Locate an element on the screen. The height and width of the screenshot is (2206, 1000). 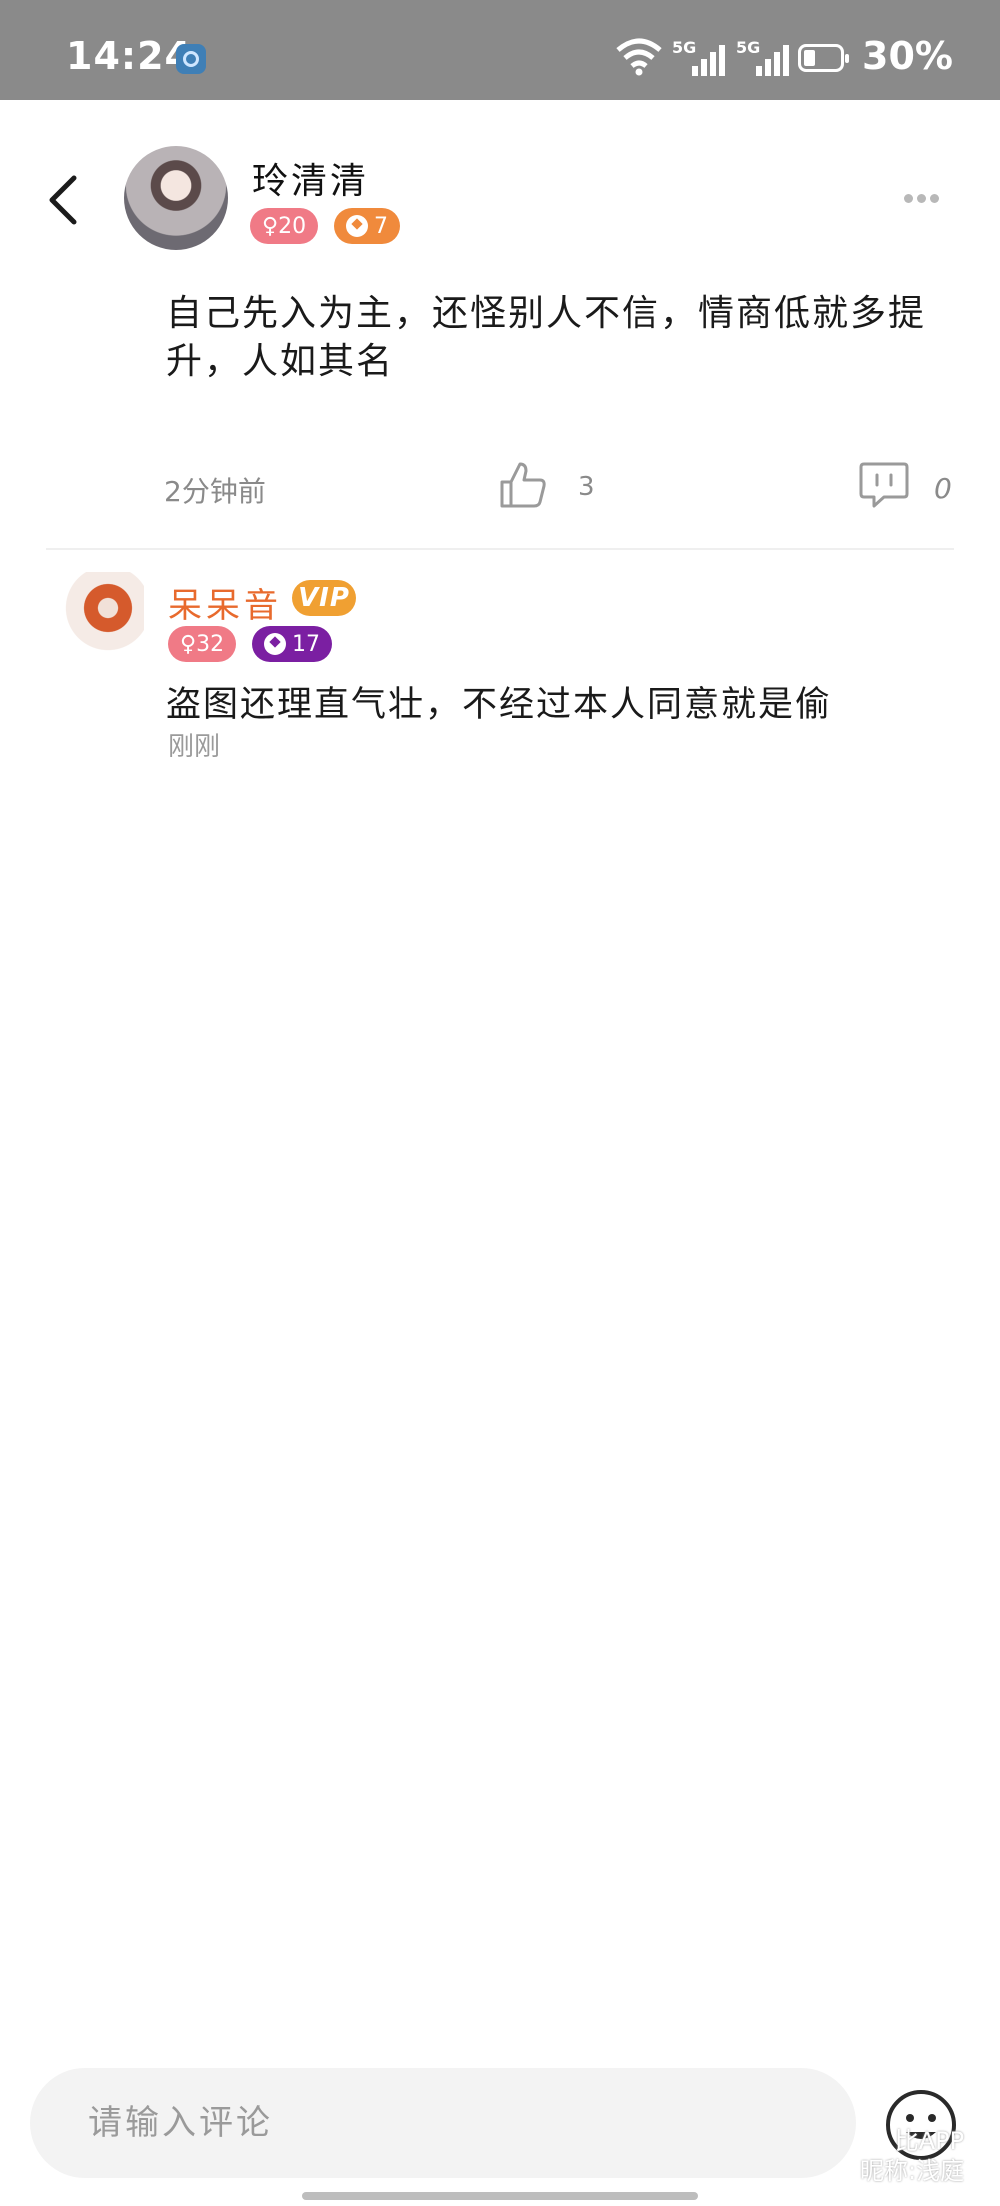
like-icon is located at coordinates (523, 485).